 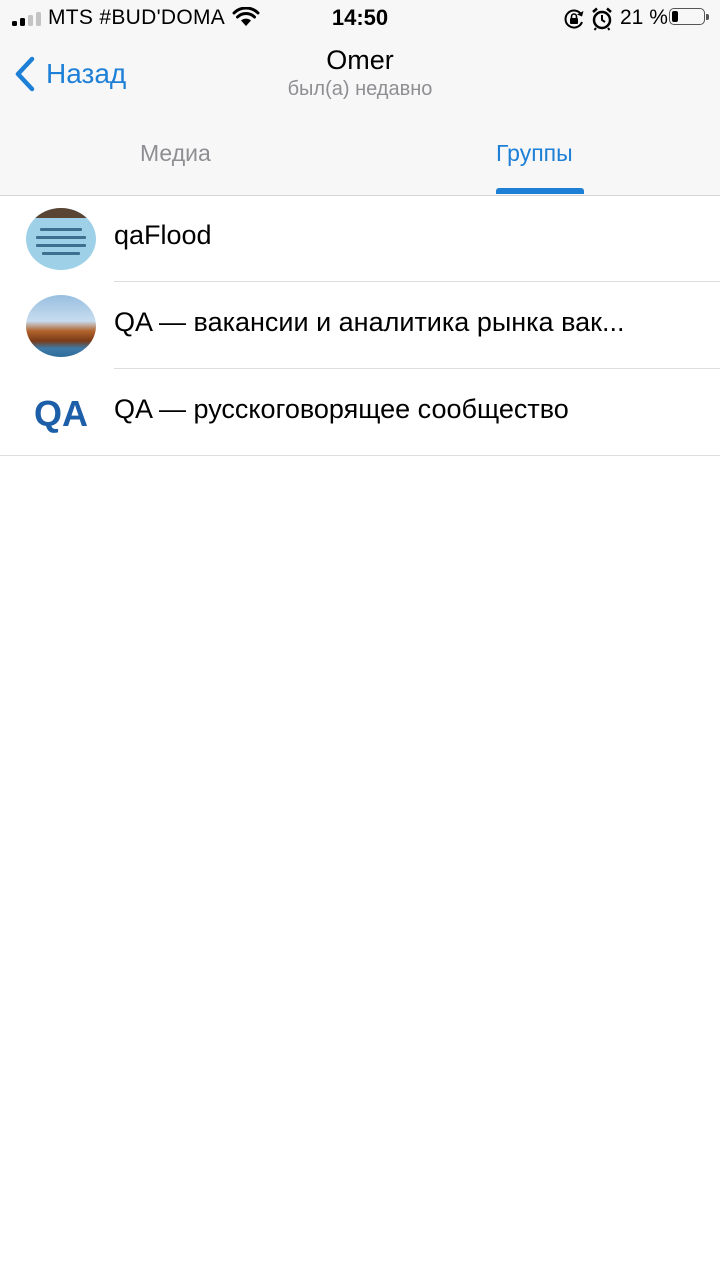 I want to click on battery-icon, so click(x=689, y=16).